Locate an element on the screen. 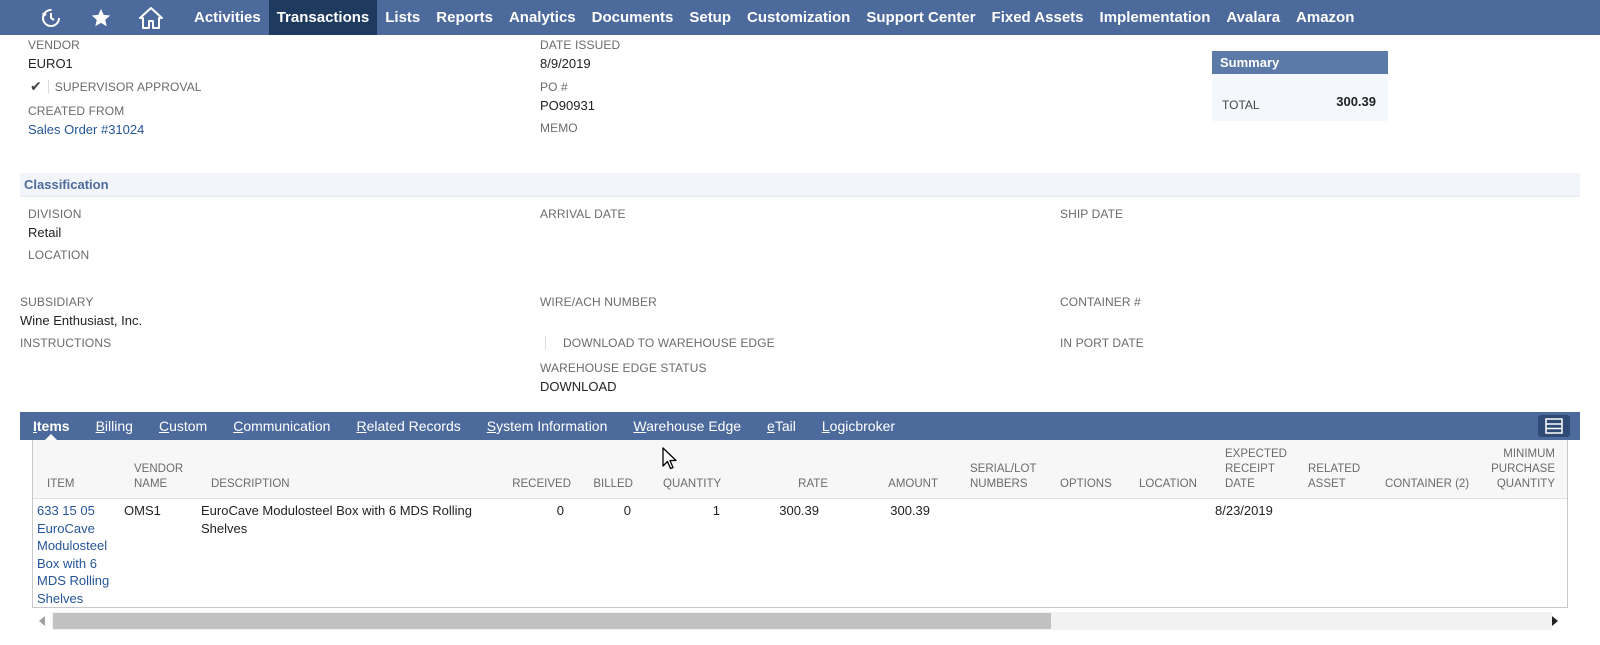 Image resolution: width=1600 pixels, height=645 pixels. col-amount: AMOUNT is located at coordinates (895, 484).